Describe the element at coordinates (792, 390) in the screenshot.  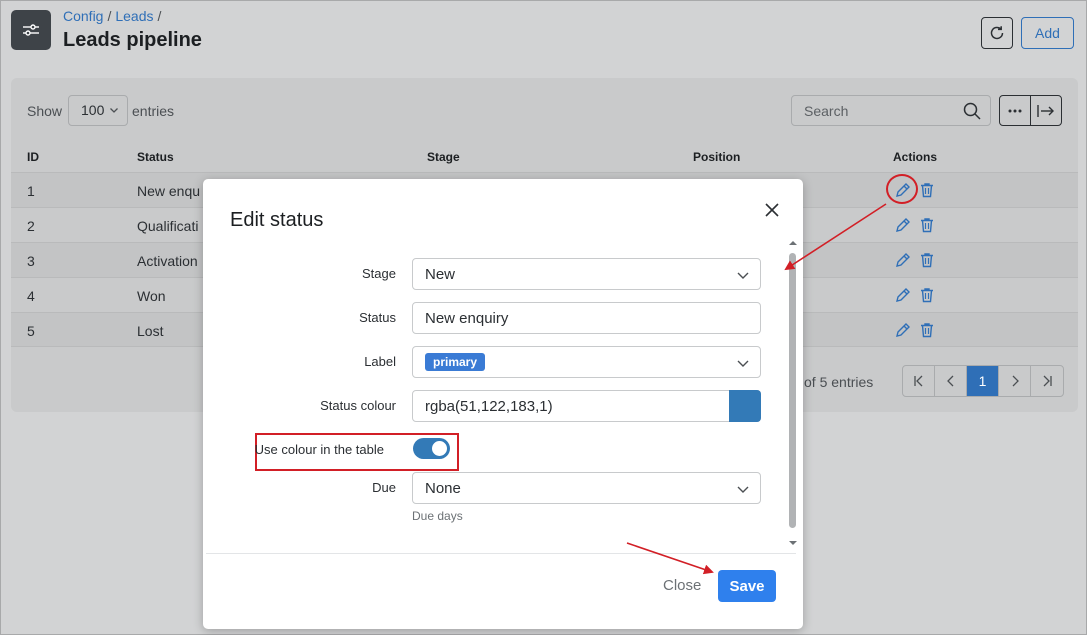
I see `scroll-thumb` at that location.